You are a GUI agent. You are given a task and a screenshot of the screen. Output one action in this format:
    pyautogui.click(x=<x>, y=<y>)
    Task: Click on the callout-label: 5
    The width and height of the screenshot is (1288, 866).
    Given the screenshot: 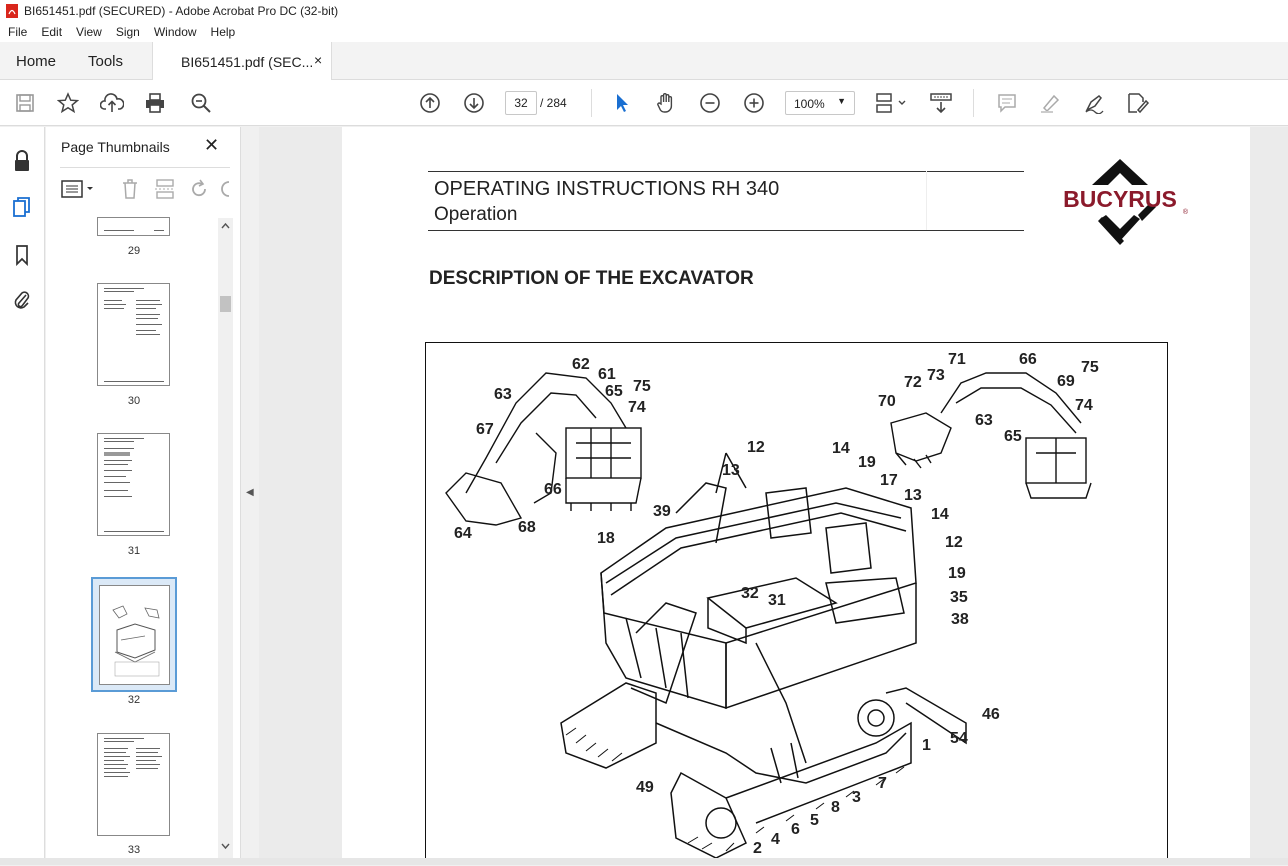 What is the action you would take?
    pyautogui.click(x=814, y=820)
    